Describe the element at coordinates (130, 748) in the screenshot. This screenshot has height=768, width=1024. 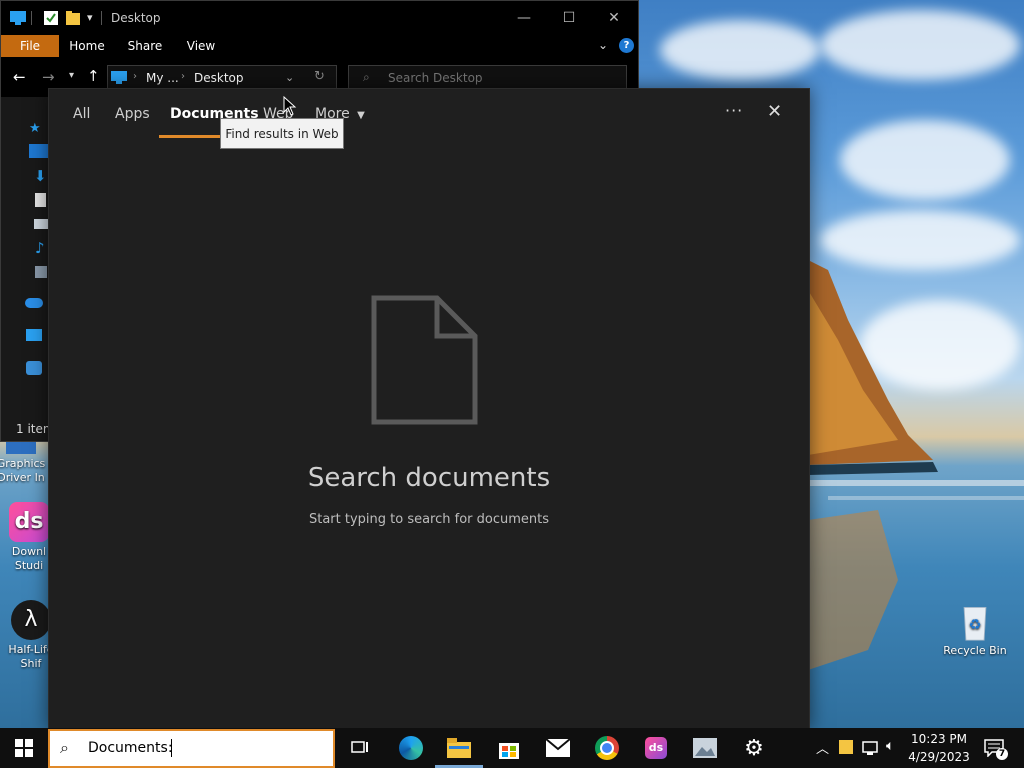
I see `taskbar-search-input: Documents:` at that location.